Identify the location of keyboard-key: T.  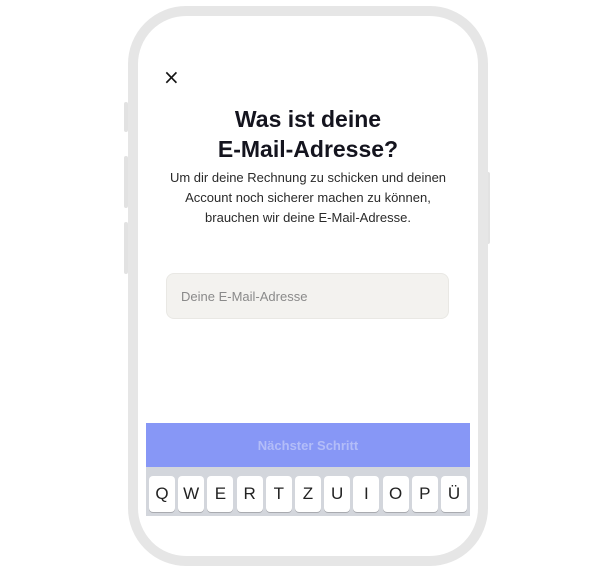
(278, 494).